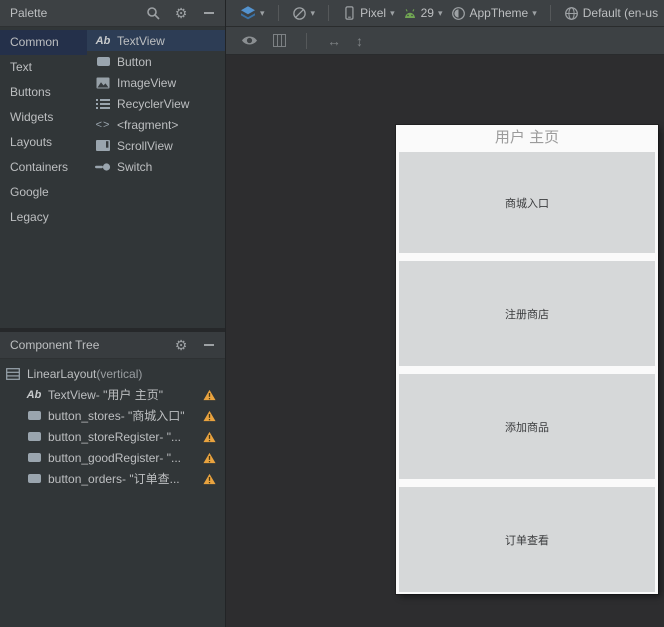 This screenshot has width=664, height=627. What do you see at coordinates (349, 13) in the screenshot?
I see `phone-icon` at bounding box center [349, 13].